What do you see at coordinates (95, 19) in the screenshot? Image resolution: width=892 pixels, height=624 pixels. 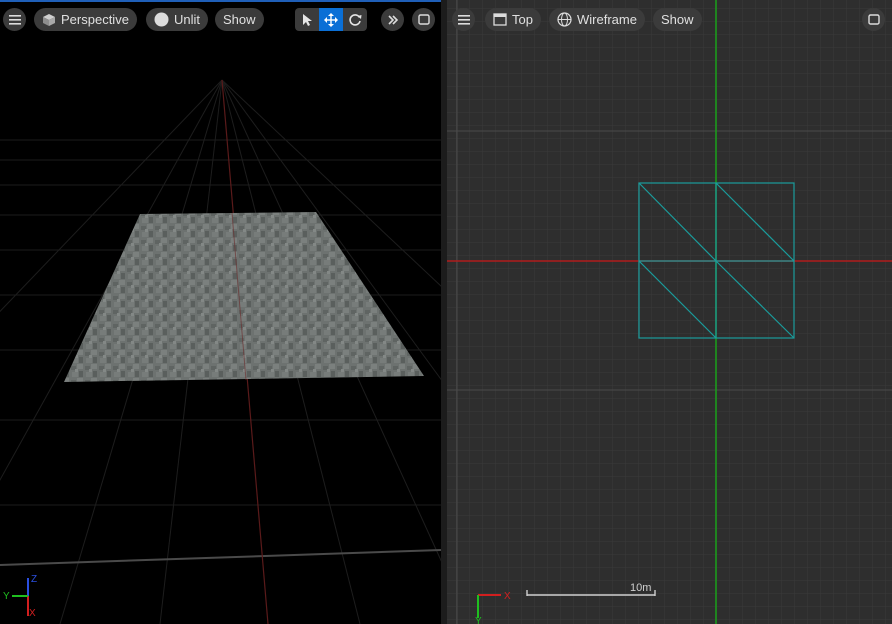 I see `view-mode-label: Perspective` at bounding box center [95, 19].